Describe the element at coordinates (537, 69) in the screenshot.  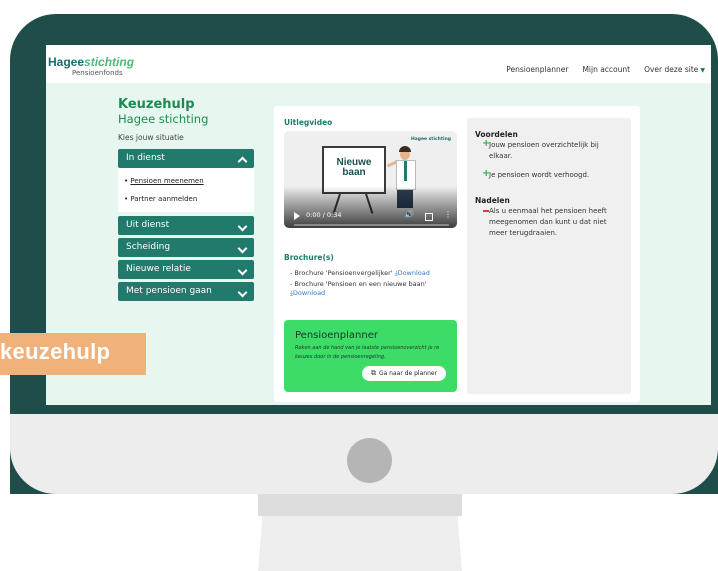
I see `nav-pensioenplanner: Pensioenplanner` at that location.